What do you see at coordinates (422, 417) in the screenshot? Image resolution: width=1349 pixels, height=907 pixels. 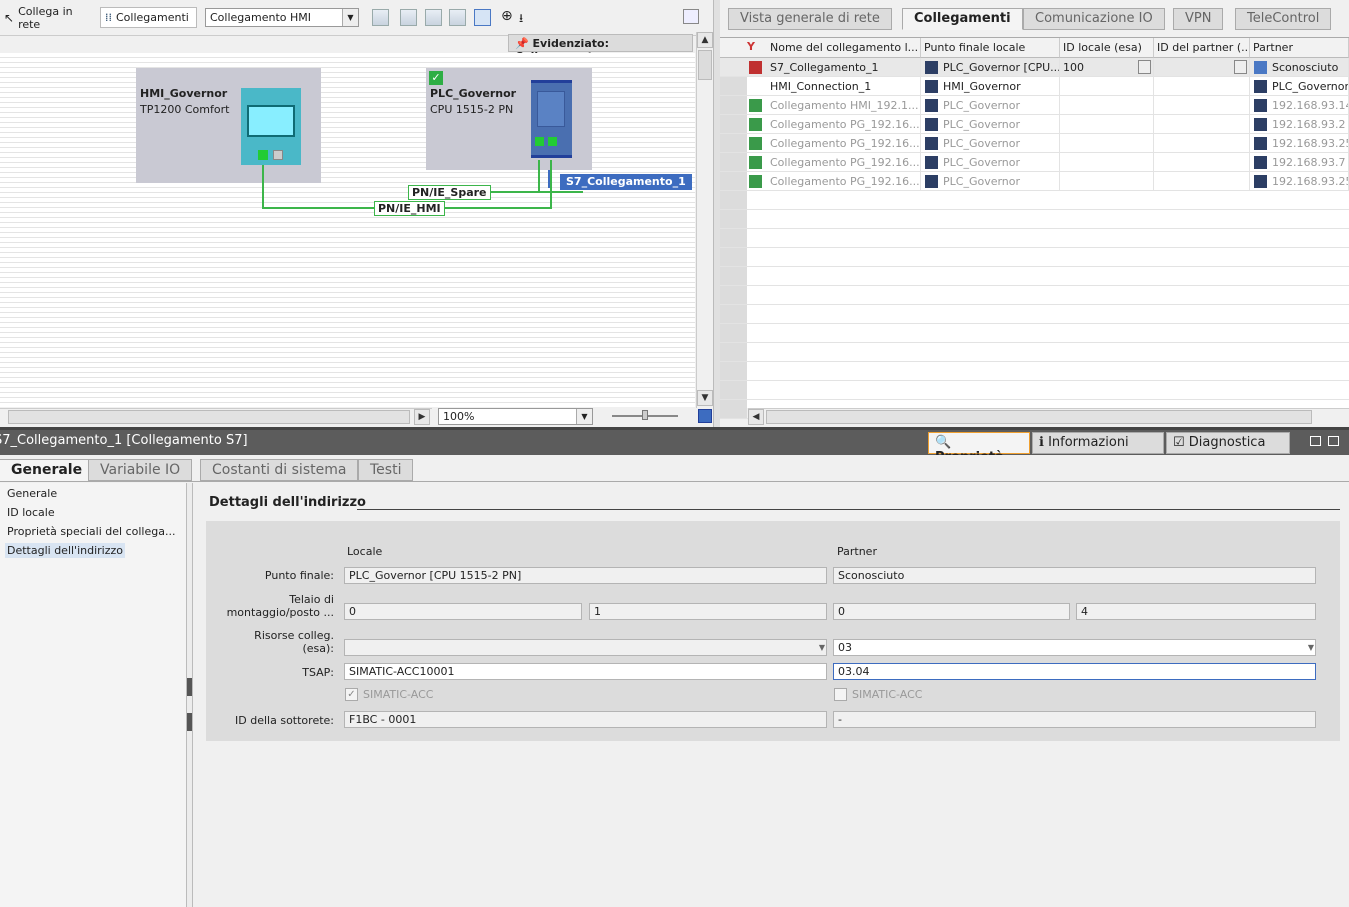 I see `scroll-right-icon: ▶` at bounding box center [422, 417].